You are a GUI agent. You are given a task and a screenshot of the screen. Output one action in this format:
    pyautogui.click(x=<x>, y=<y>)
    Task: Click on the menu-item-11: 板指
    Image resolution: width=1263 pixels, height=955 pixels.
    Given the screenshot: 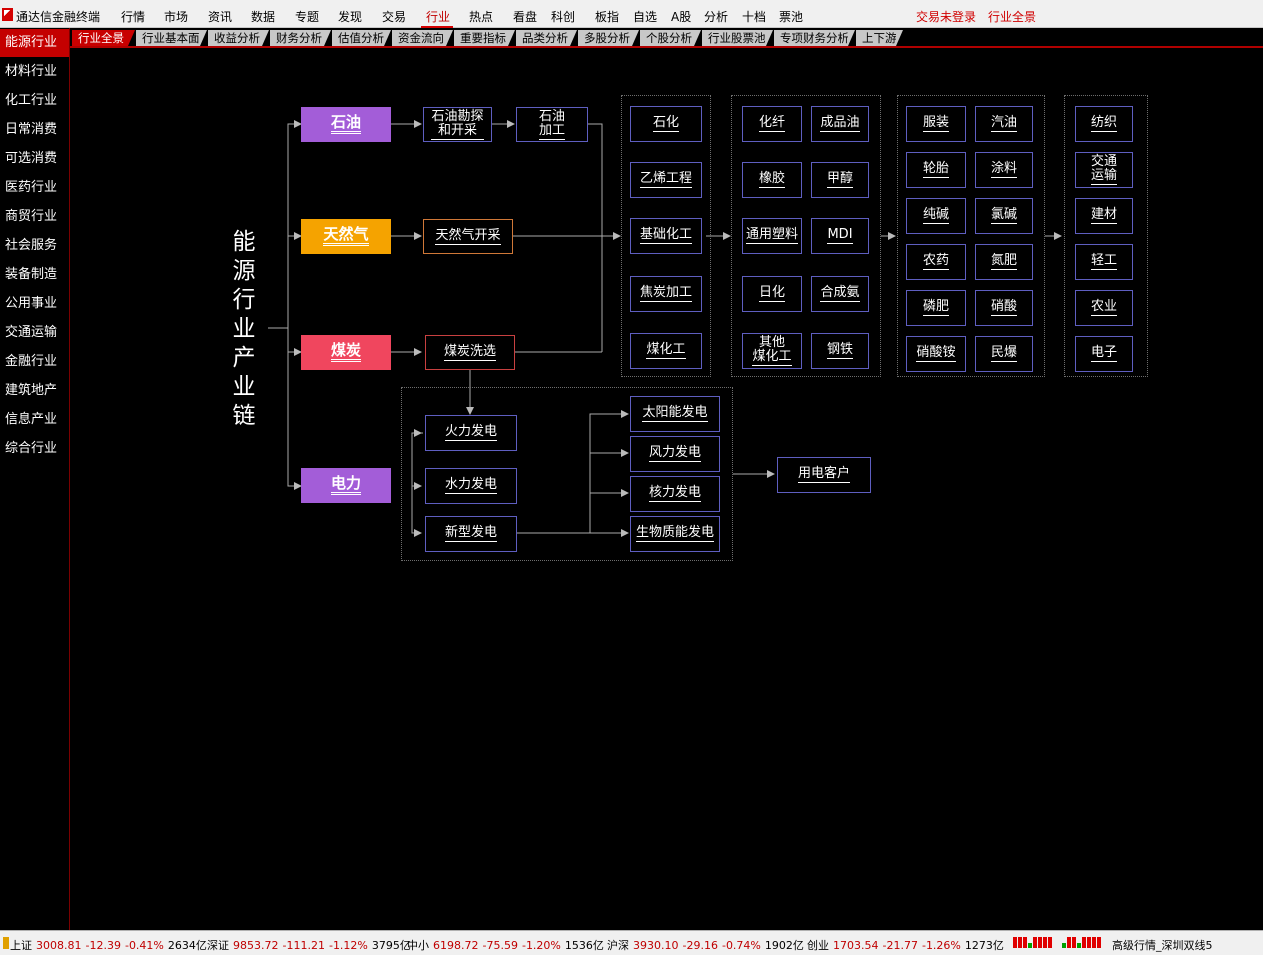 What is the action you would take?
    pyautogui.click(x=607, y=16)
    